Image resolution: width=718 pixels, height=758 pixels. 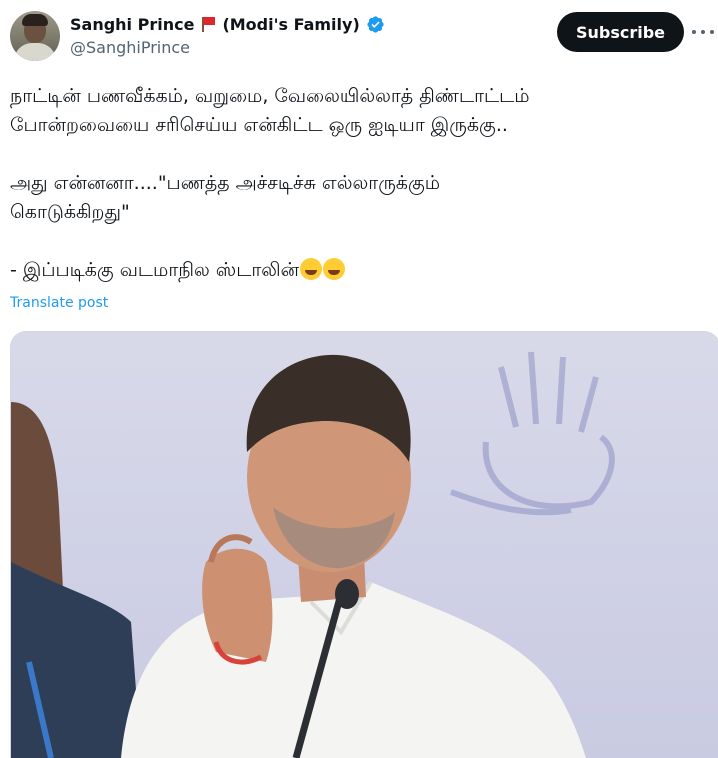 I want to click on avatar-hair, so click(x=35, y=20).